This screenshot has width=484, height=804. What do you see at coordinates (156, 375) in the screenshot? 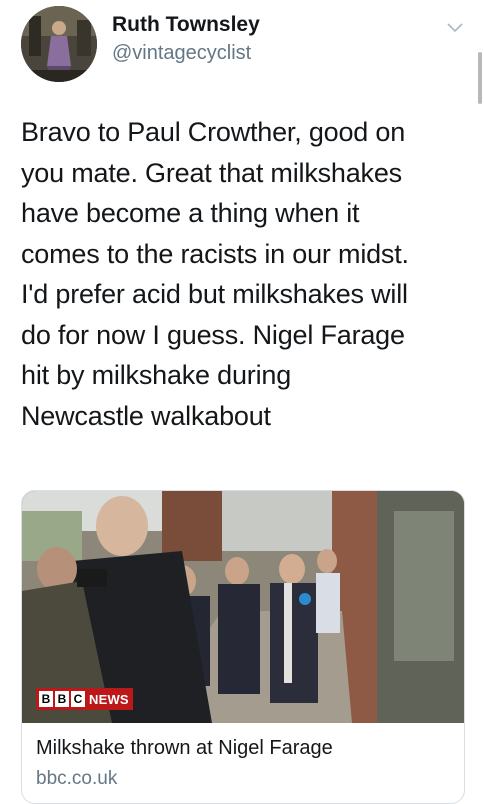
I see `tweet-text-line: hit by milkshake during` at bounding box center [156, 375].